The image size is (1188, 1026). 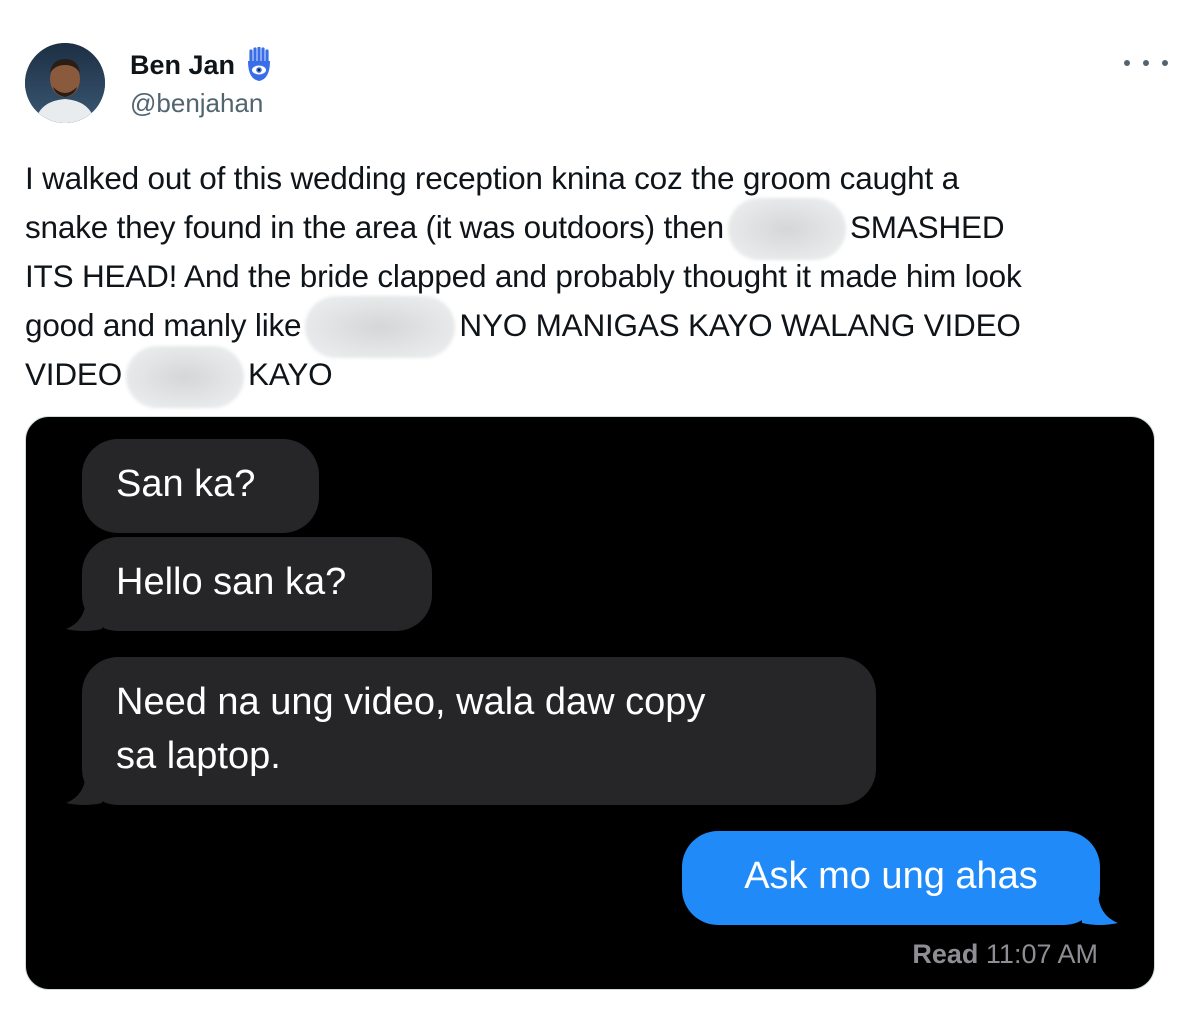 What do you see at coordinates (411, 702) in the screenshot?
I see `message-text: Need na ung video, wala daw copy` at bounding box center [411, 702].